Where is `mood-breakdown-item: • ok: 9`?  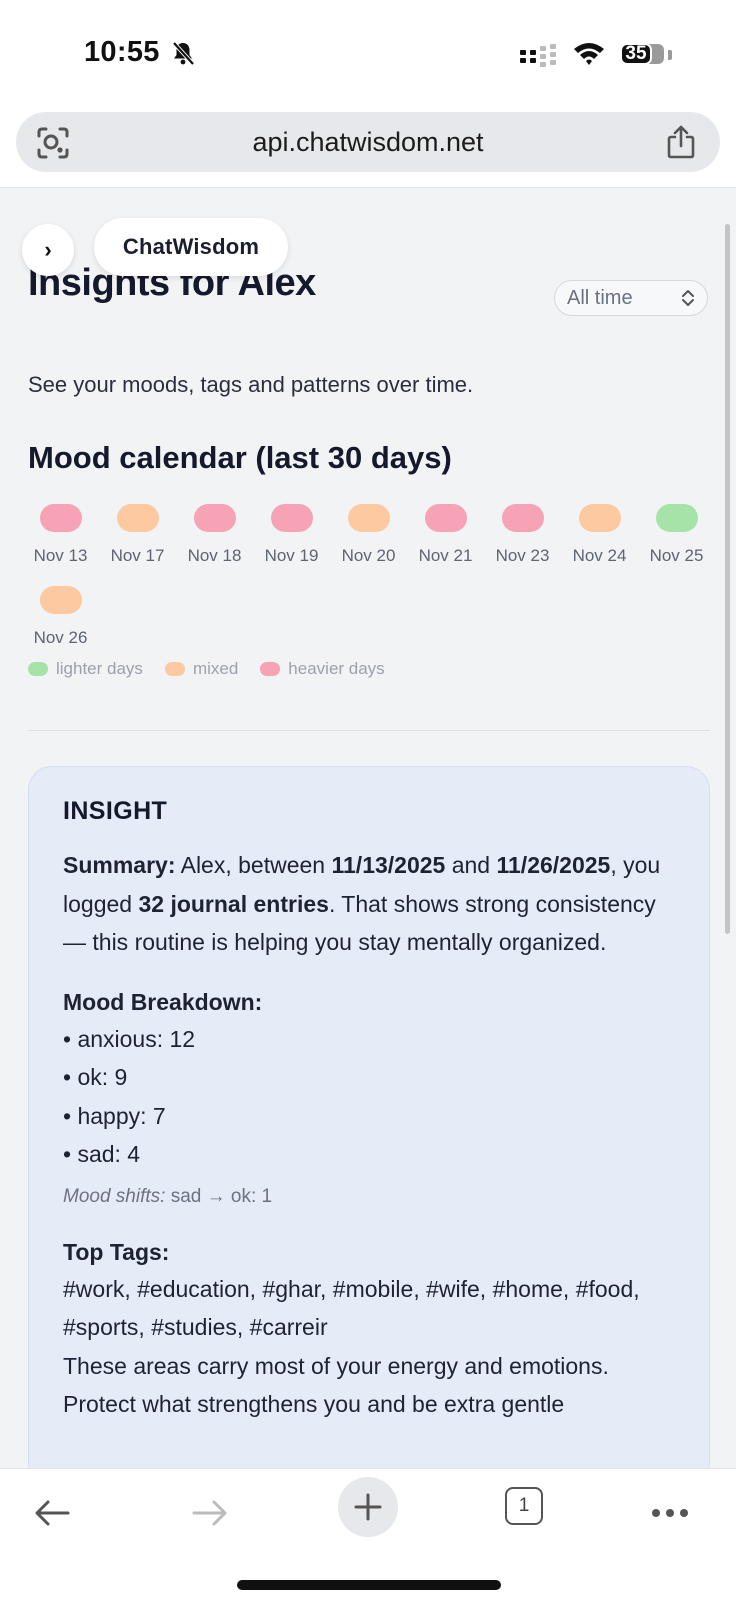
mood-breakdown-item: • ok: 9 is located at coordinates (95, 1077).